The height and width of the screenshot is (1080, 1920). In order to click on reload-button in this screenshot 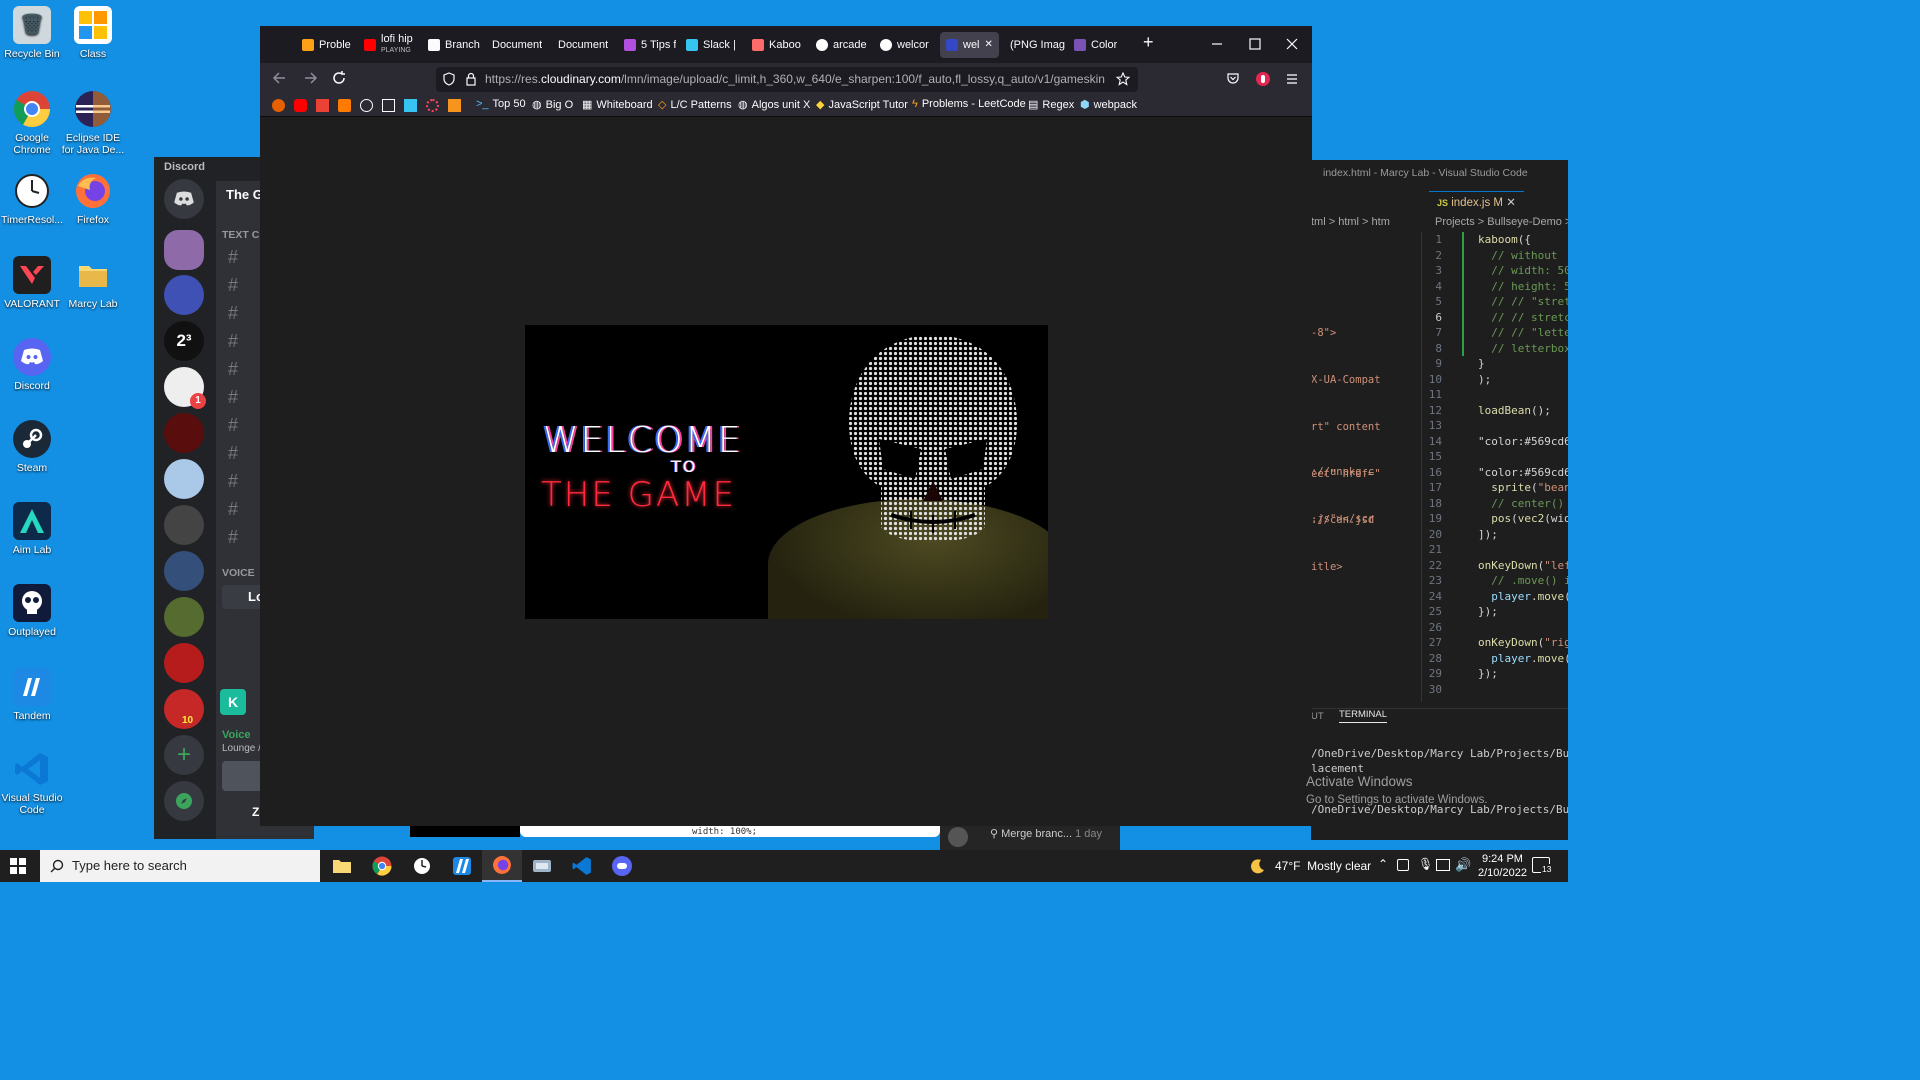, I will do `click(339, 80)`.